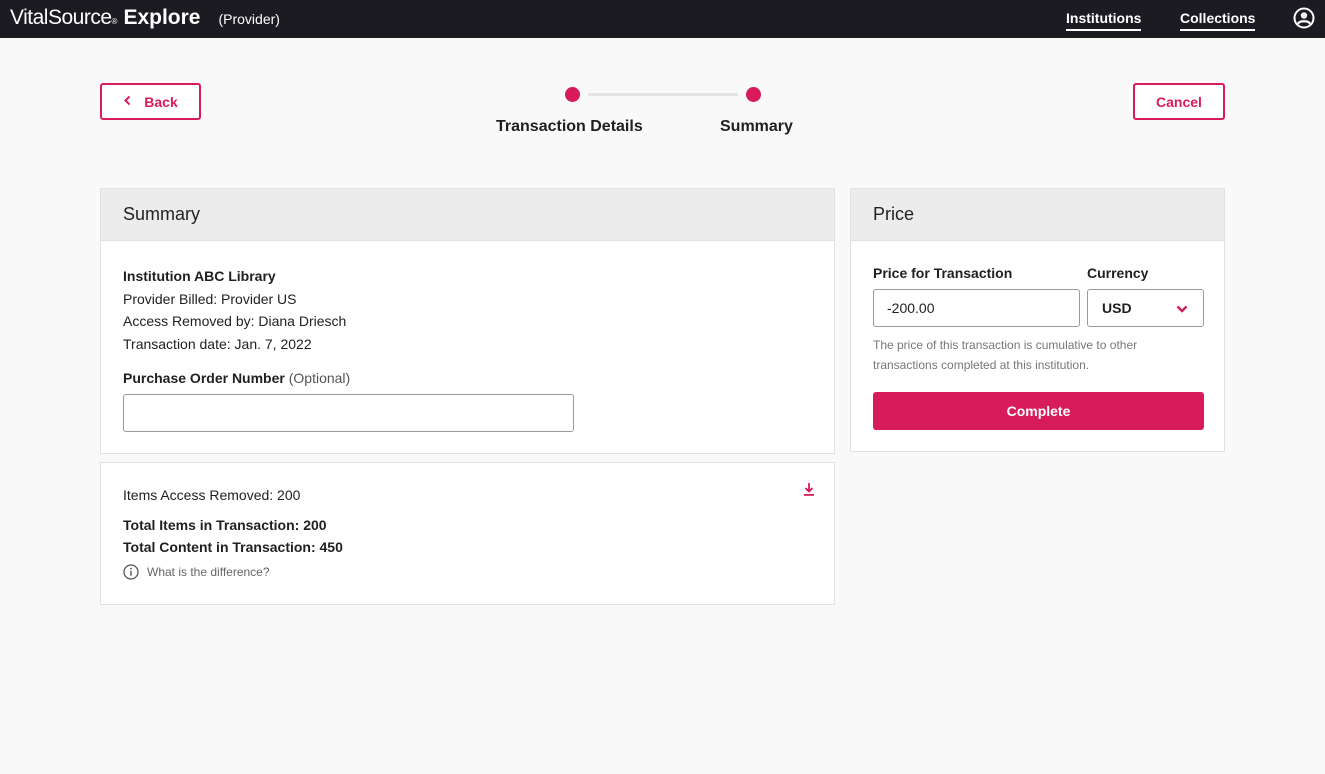 The height and width of the screenshot is (774, 1325). Describe the element at coordinates (756, 126) in the screenshot. I see `step-summary-label: Summary` at that location.